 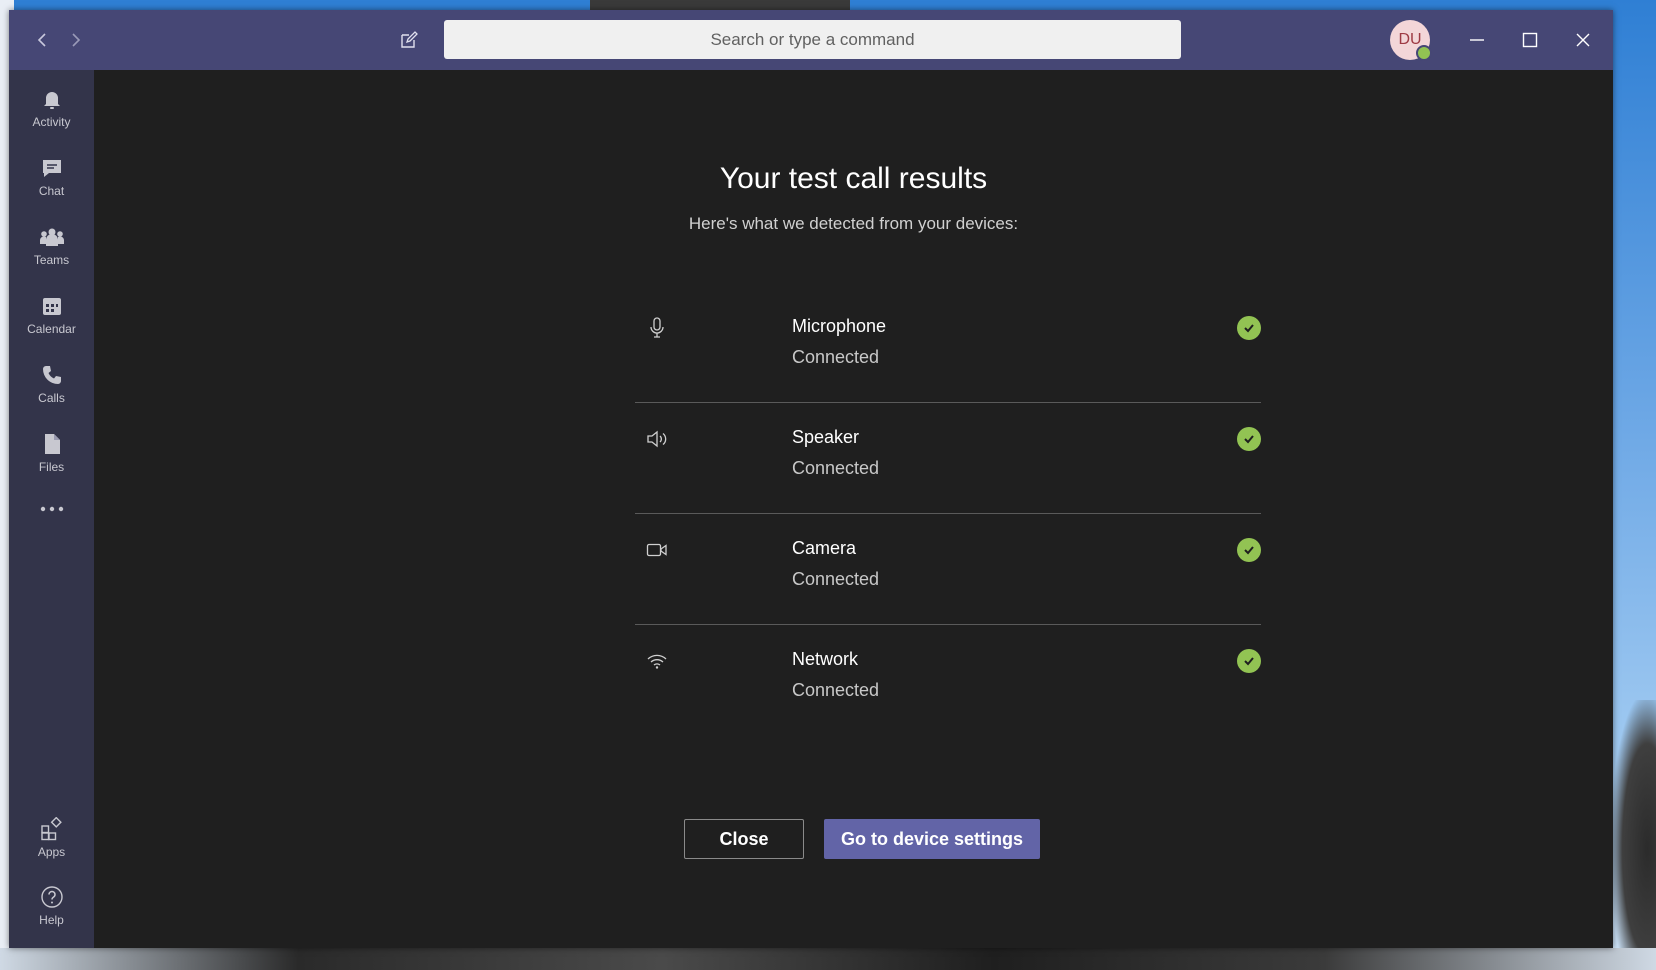 I want to click on microphone-icon, so click(x=657, y=328).